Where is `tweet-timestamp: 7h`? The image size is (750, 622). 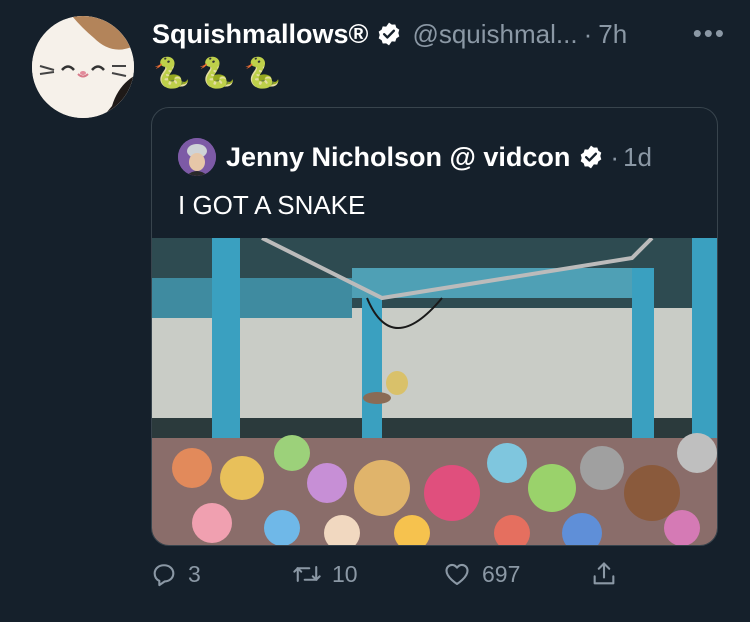 tweet-timestamp: 7h is located at coordinates (612, 34).